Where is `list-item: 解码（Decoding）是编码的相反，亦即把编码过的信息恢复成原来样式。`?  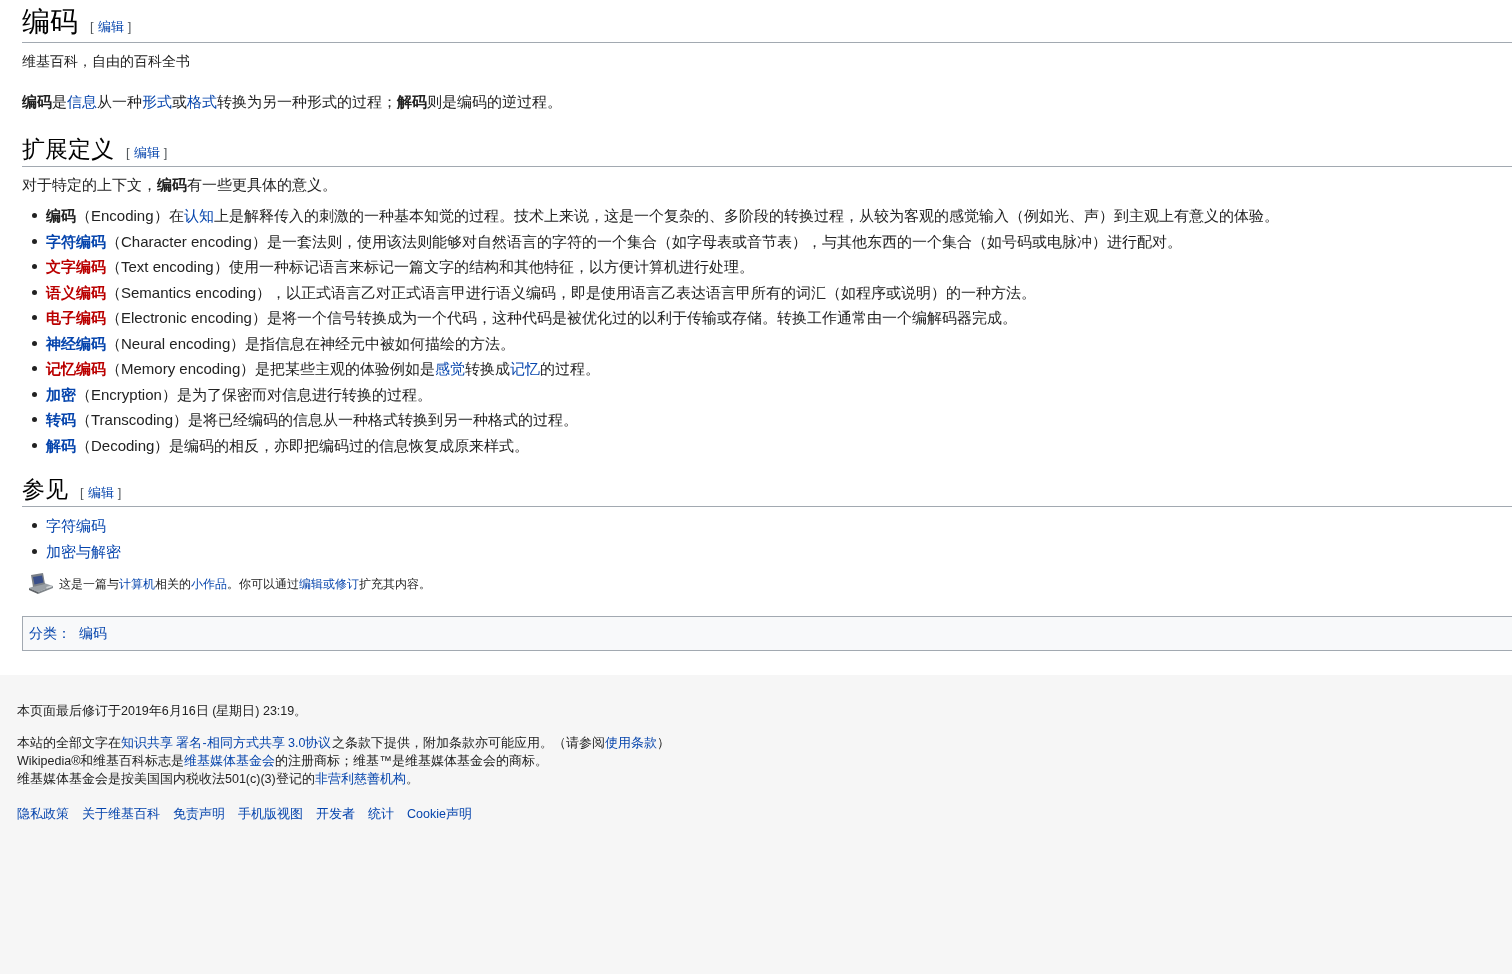
list-item: 解码（Decoding）是编码的相反，亦即把编码过的信息恢复成原来样式。 is located at coordinates (288, 445).